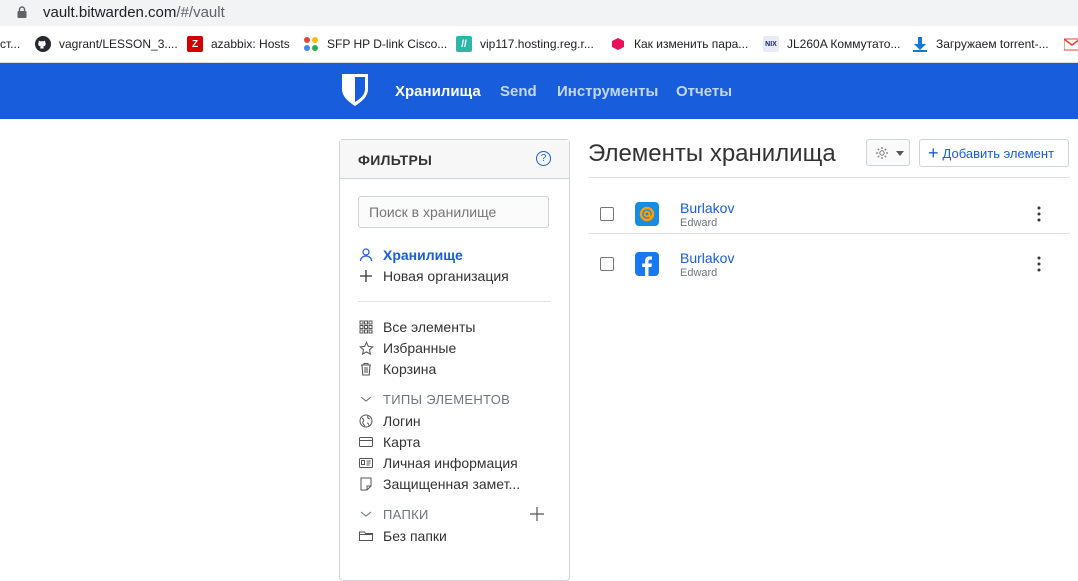  I want to click on grid-icon, so click(366, 327).